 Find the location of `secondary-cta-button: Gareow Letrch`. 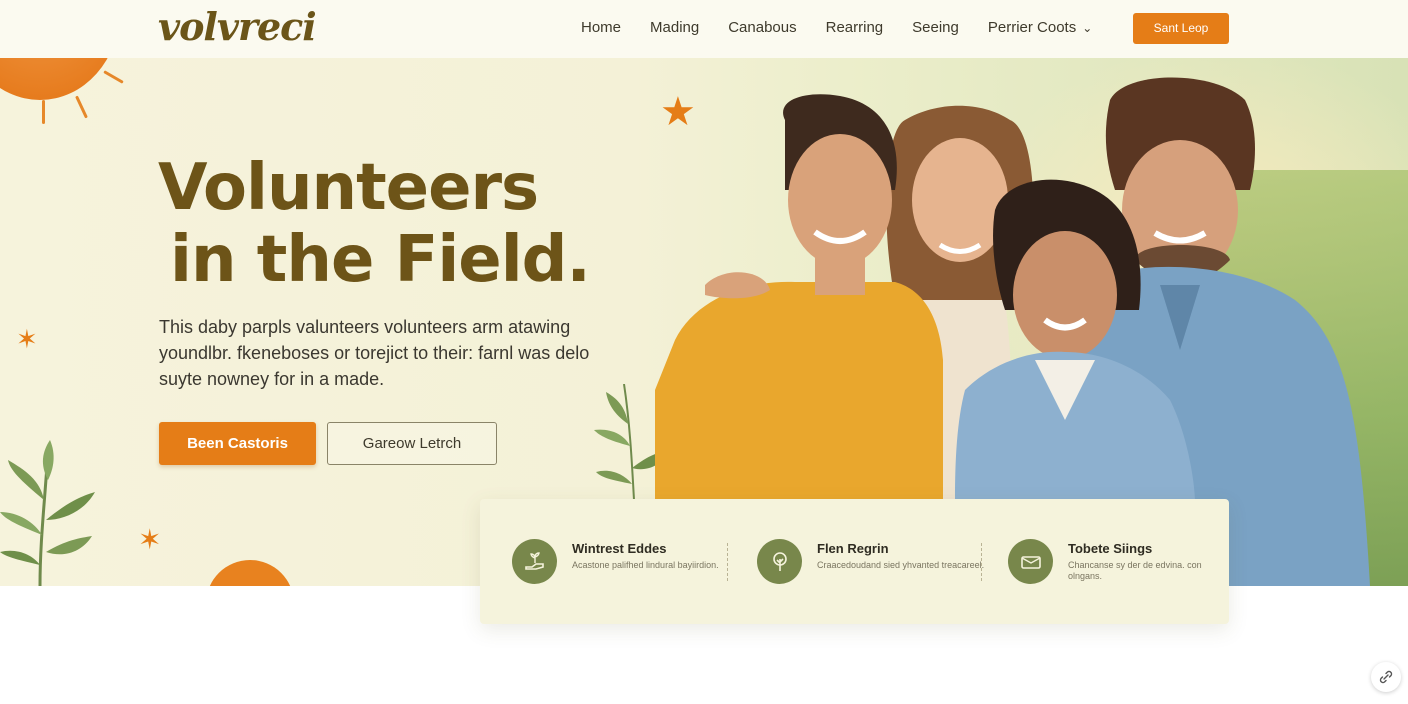

secondary-cta-button: Gareow Letrch is located at coordinates (412, 443).